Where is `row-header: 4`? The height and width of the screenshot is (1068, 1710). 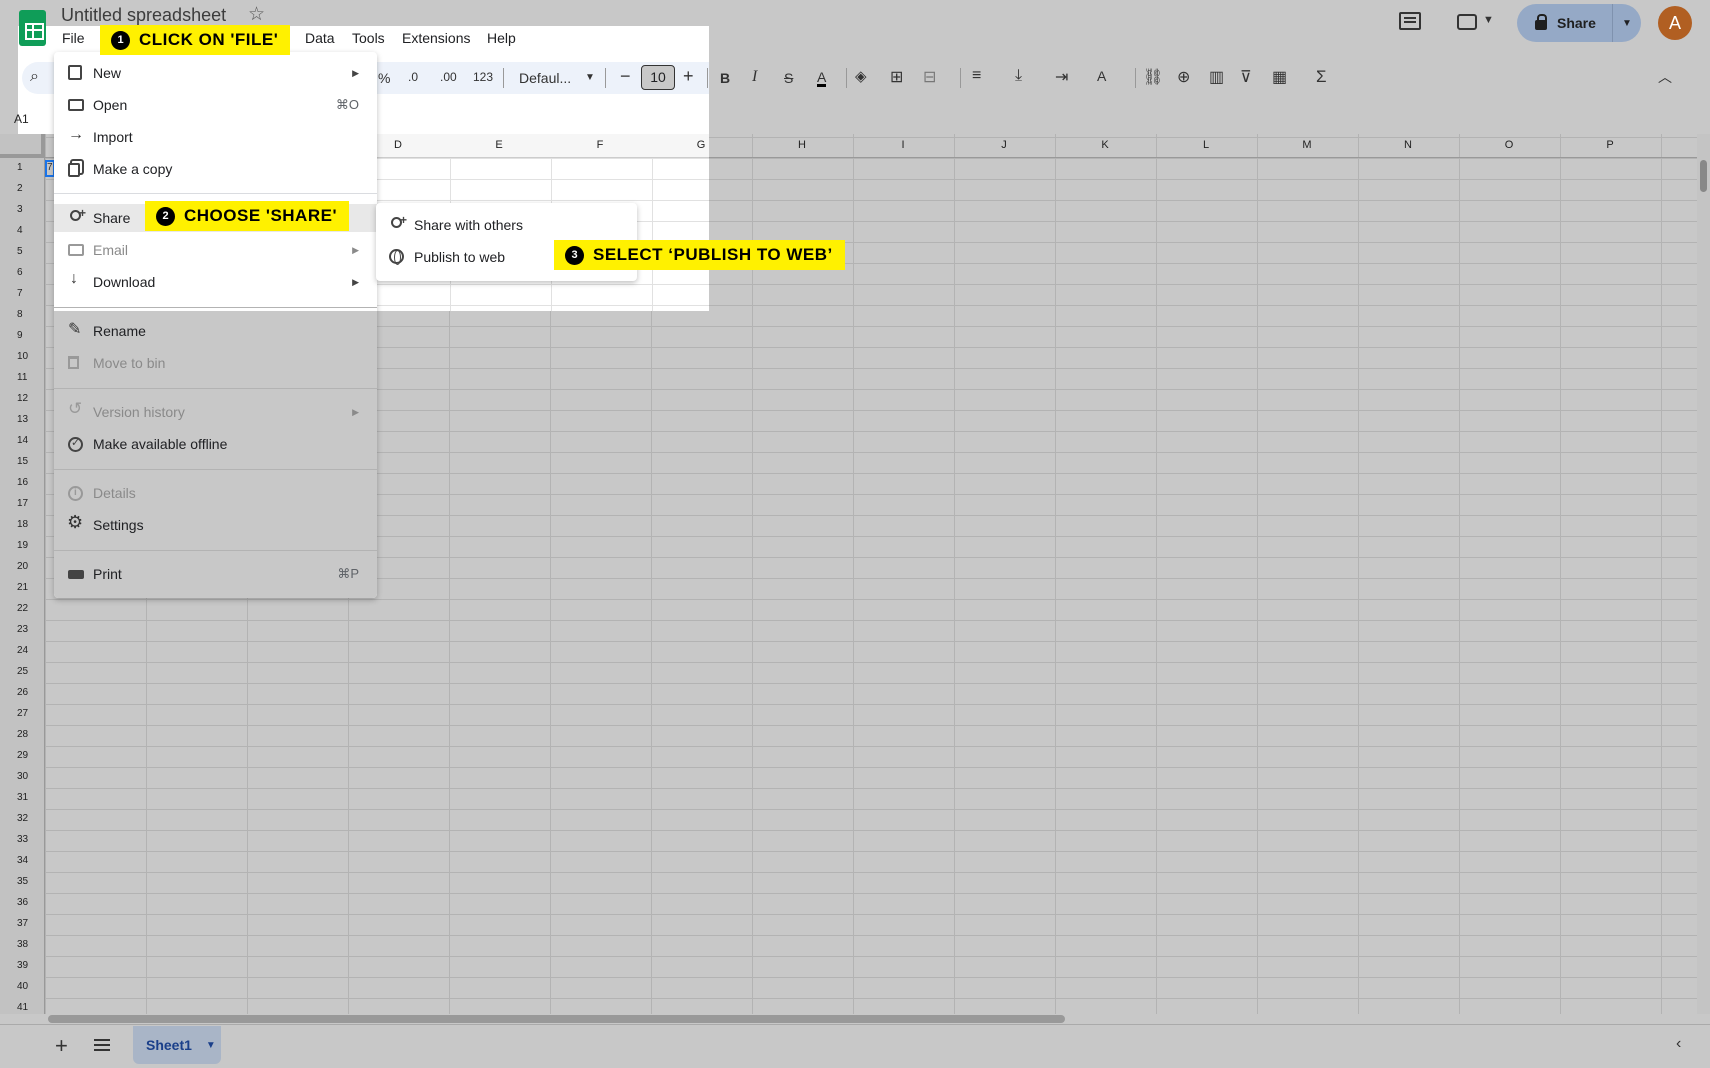
row-header: 4 is located at coordinates (22, 230).